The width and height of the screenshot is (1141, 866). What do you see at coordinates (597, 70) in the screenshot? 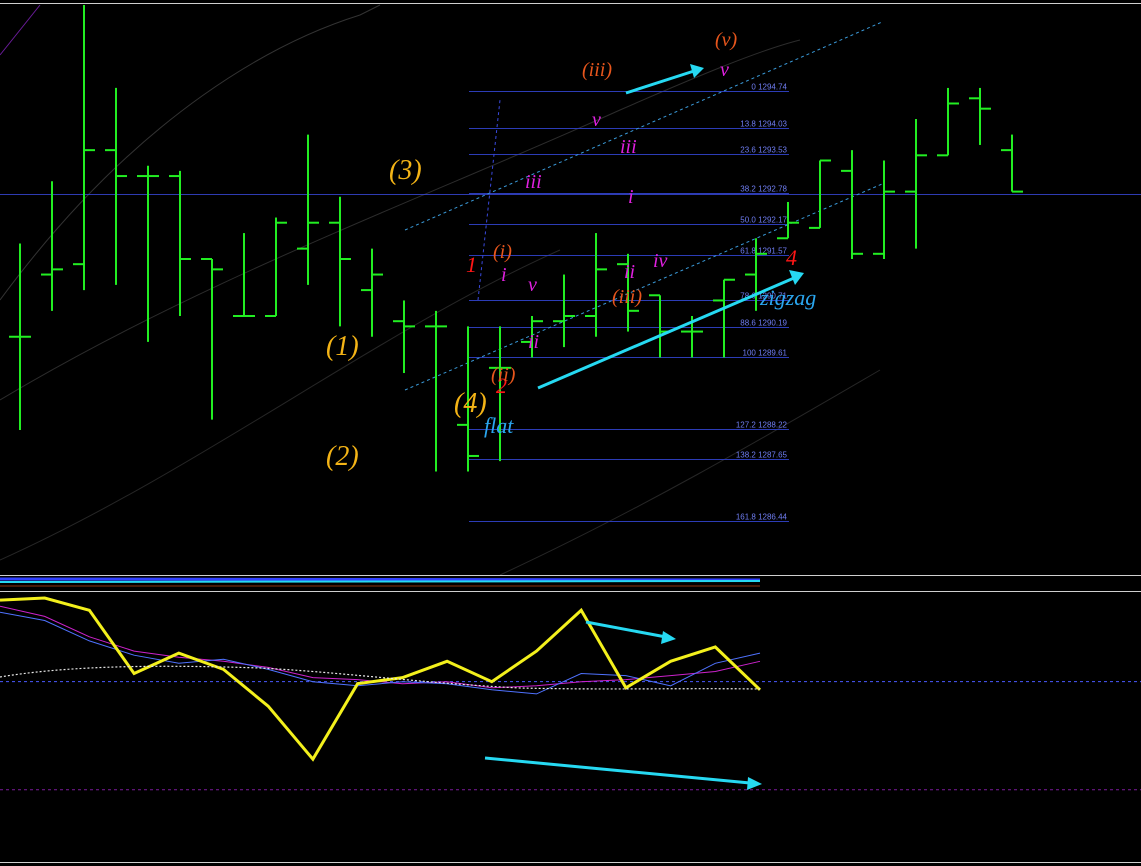
I see `orange-label-iii-top: (iii)` at bounding box center [597, 70].